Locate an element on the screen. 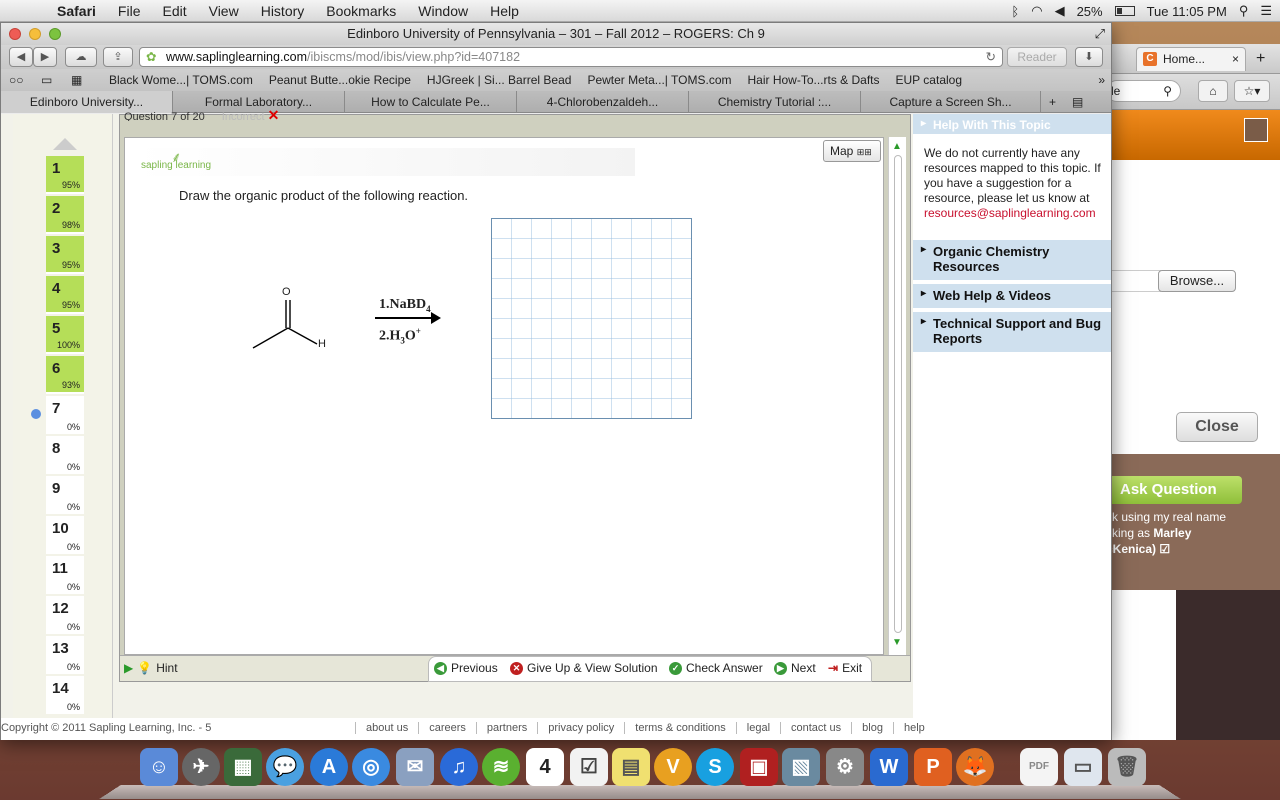 Image resolution: width=1280 pixels, height=800 pixels. downloads-stack-icon: ▭ is located at coordinates (1083, 767).